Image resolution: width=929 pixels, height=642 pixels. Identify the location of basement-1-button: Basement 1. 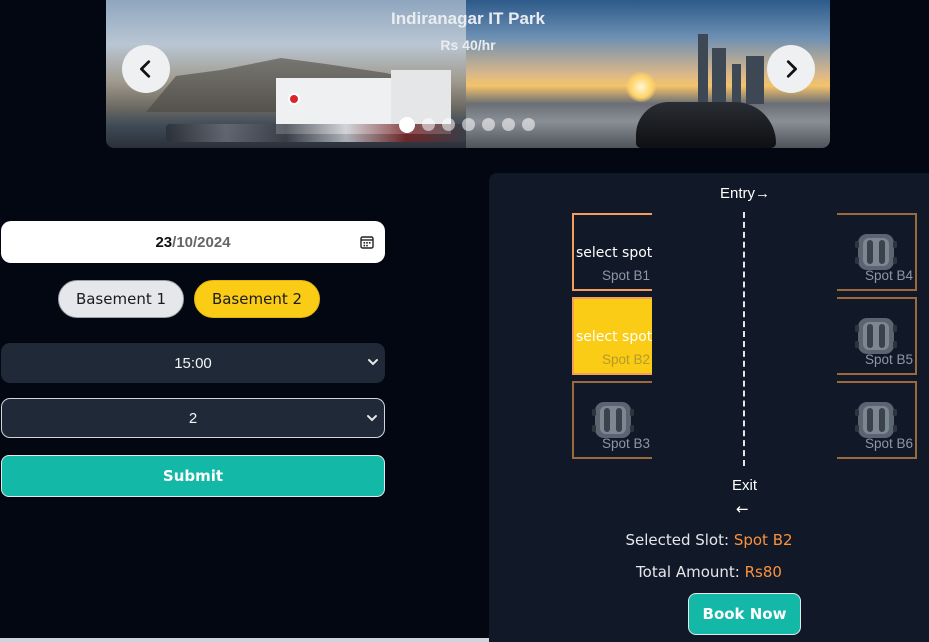
(121, 299).